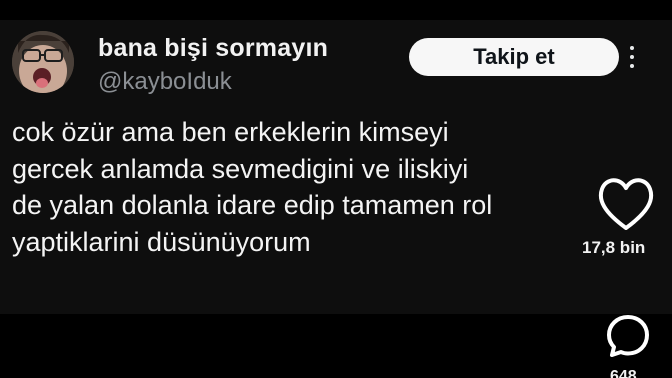 This screenshot has width=672, height=378. What do you see at coordinates (632, 57) in the screenshot?
I see `more-options-icon` at bounding box center [632, 57].